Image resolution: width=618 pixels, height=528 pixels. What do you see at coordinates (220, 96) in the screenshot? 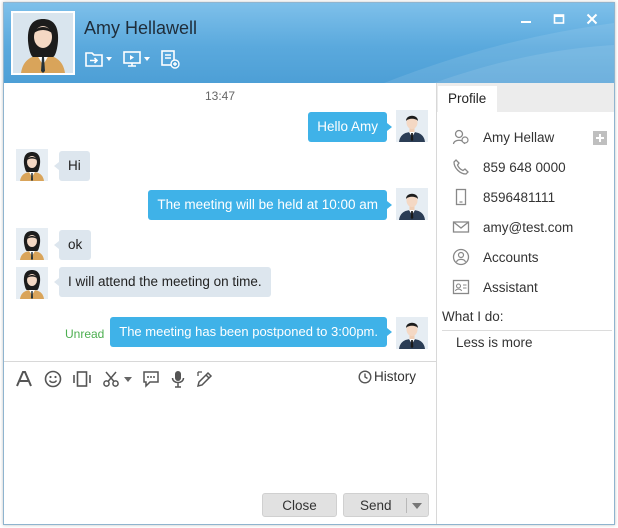
I see `message-timestamp: 13:47` at bounding box center [220, 96].